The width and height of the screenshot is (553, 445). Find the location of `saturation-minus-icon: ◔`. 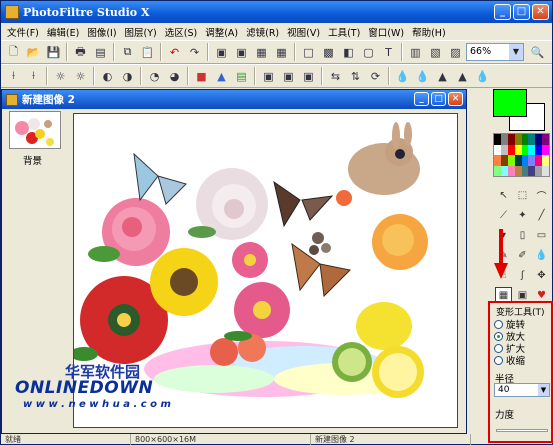

saturation-minus-icon: ◔ is located at coordinates (154, 76).